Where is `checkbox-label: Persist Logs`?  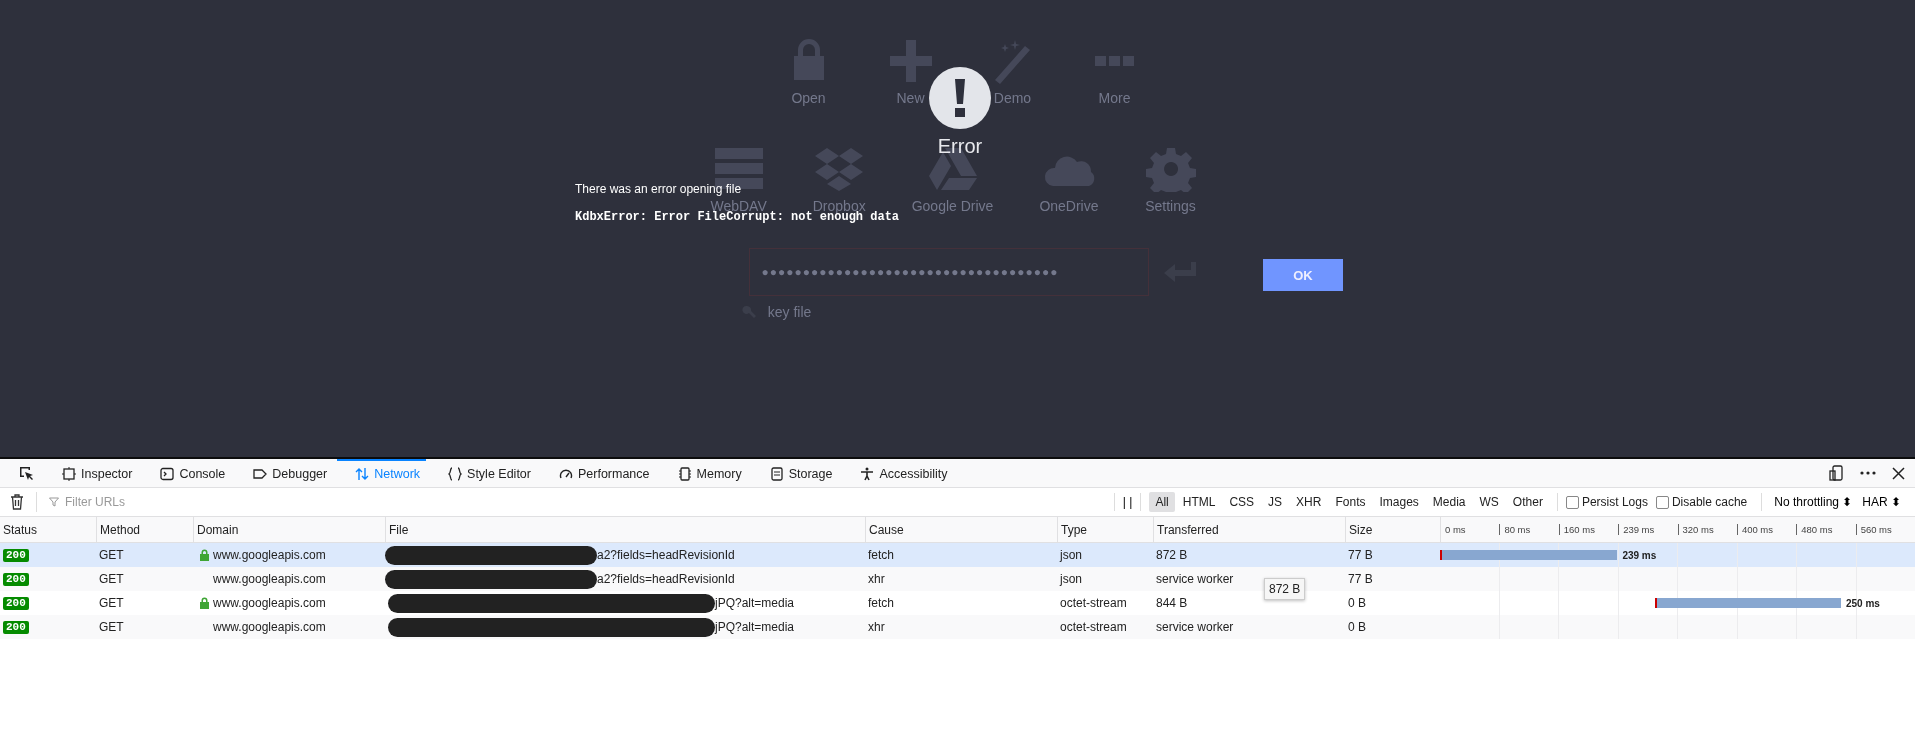
checkbox-label: Persist Logs is located at coordinates (1614, 502).